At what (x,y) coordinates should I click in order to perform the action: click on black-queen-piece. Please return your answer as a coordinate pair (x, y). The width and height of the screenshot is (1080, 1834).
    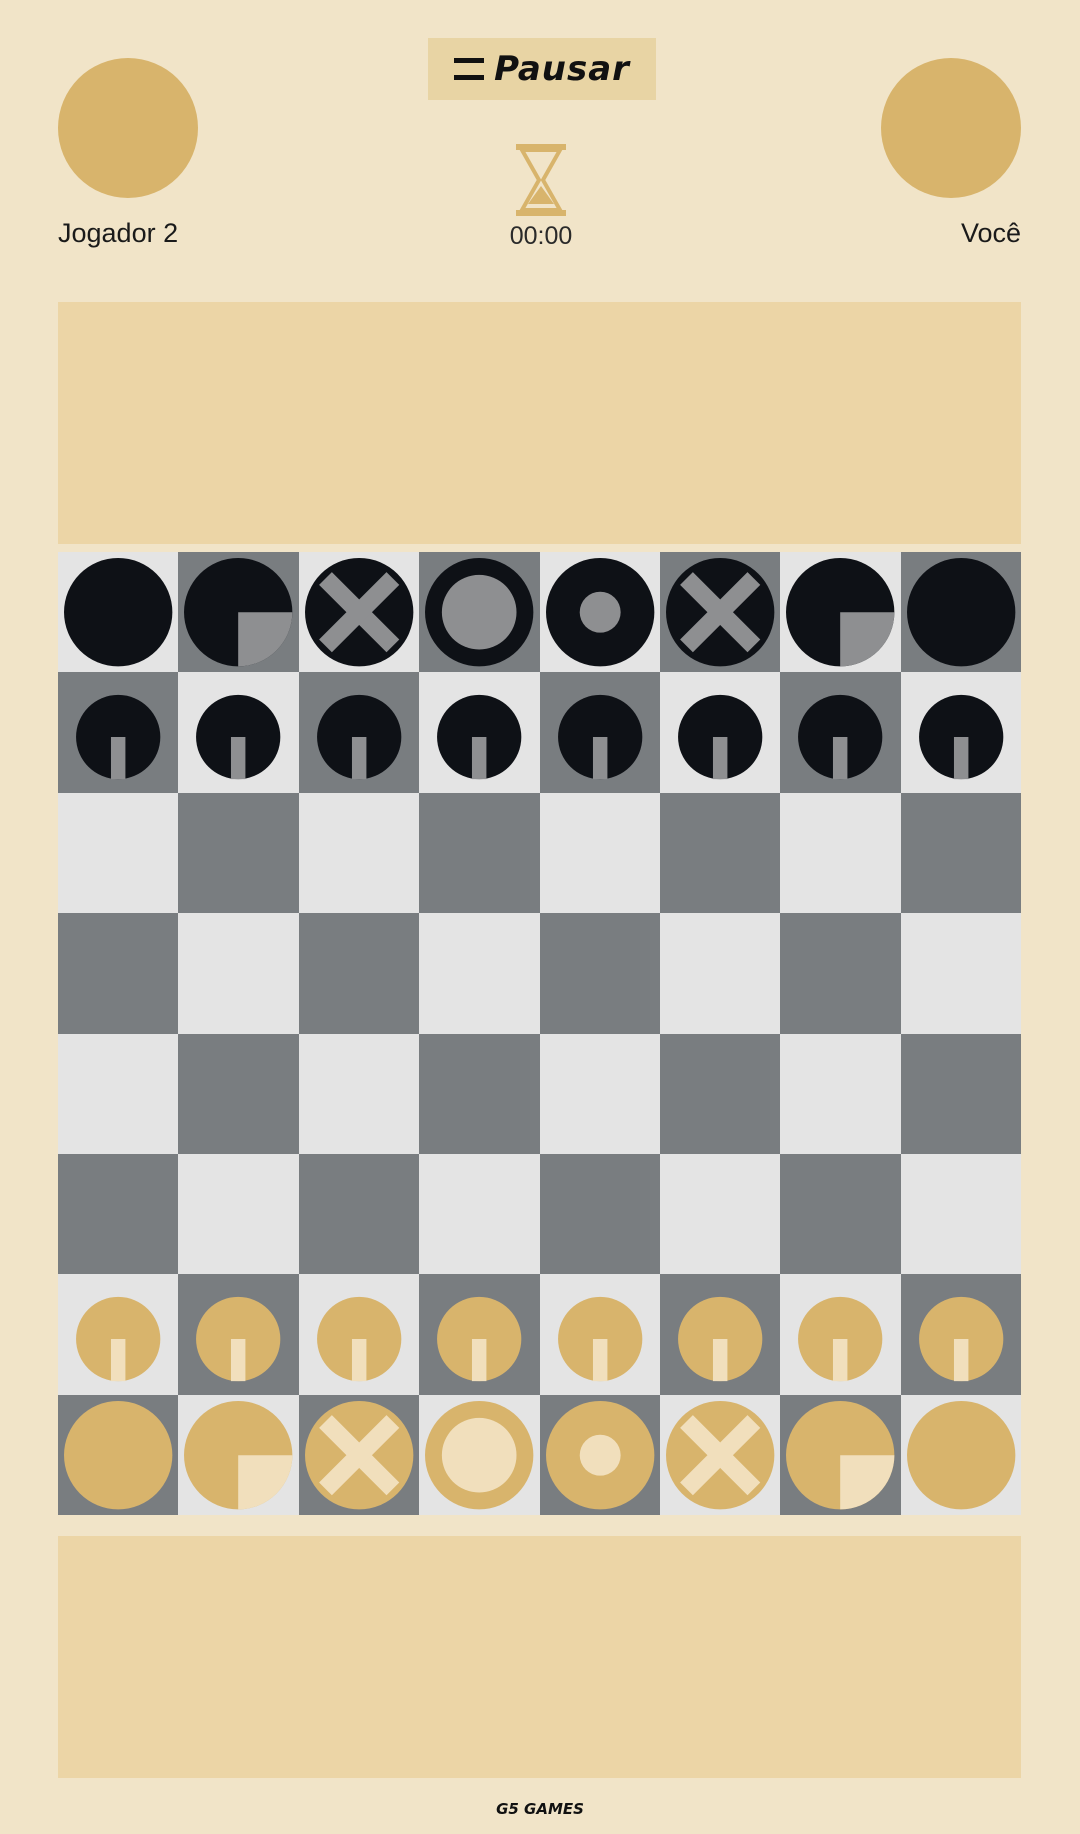
    Looking at the image, I should click on (479, 612).